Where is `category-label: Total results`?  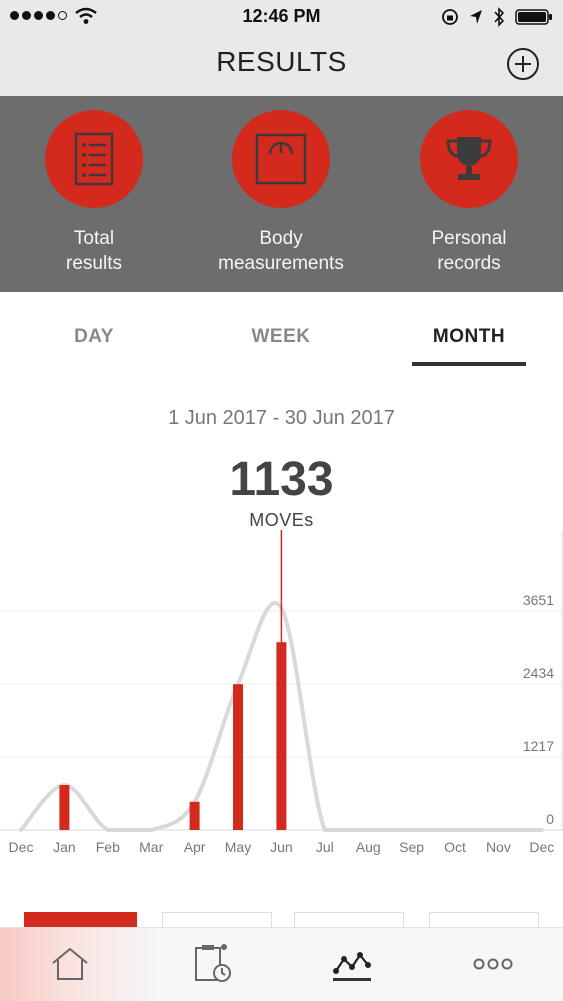 category-label: Total results is located at coordinates (94, 251).